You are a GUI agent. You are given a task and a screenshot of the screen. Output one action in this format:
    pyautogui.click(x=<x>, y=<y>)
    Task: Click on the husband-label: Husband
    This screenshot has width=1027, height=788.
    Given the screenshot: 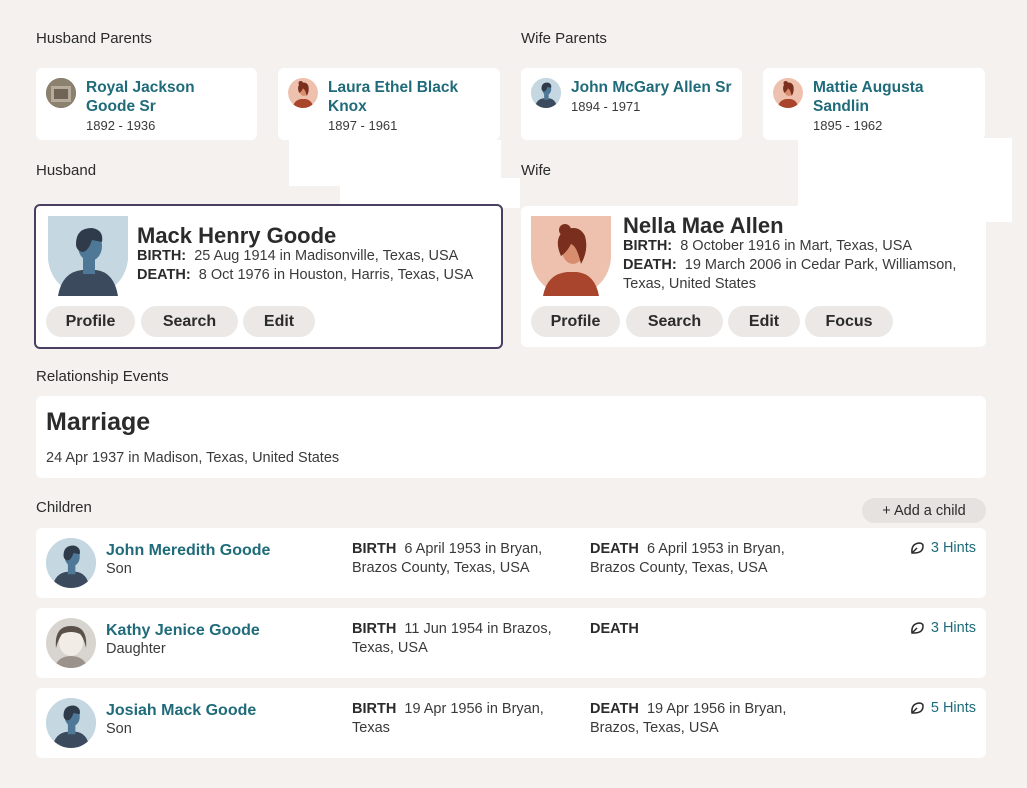 What is the action you would take?
    pyautogui.click(x=66, y=170)
    